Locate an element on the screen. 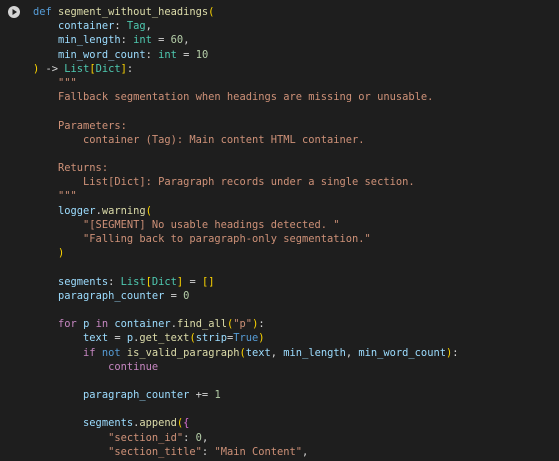  code-token: logger is located at coordinates (77, 210).